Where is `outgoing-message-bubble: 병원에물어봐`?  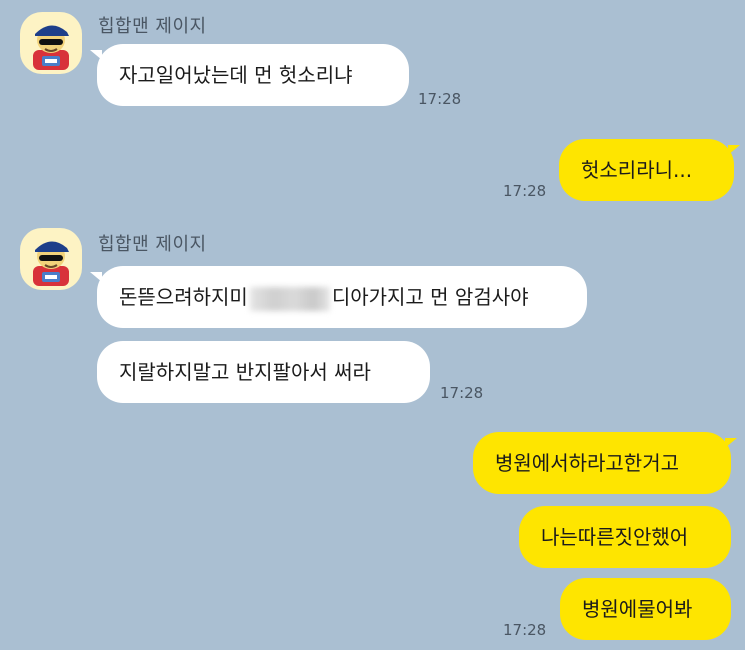 outgoing-message-bubble: 병원에물어봐 is located at coordinates (645, 609).